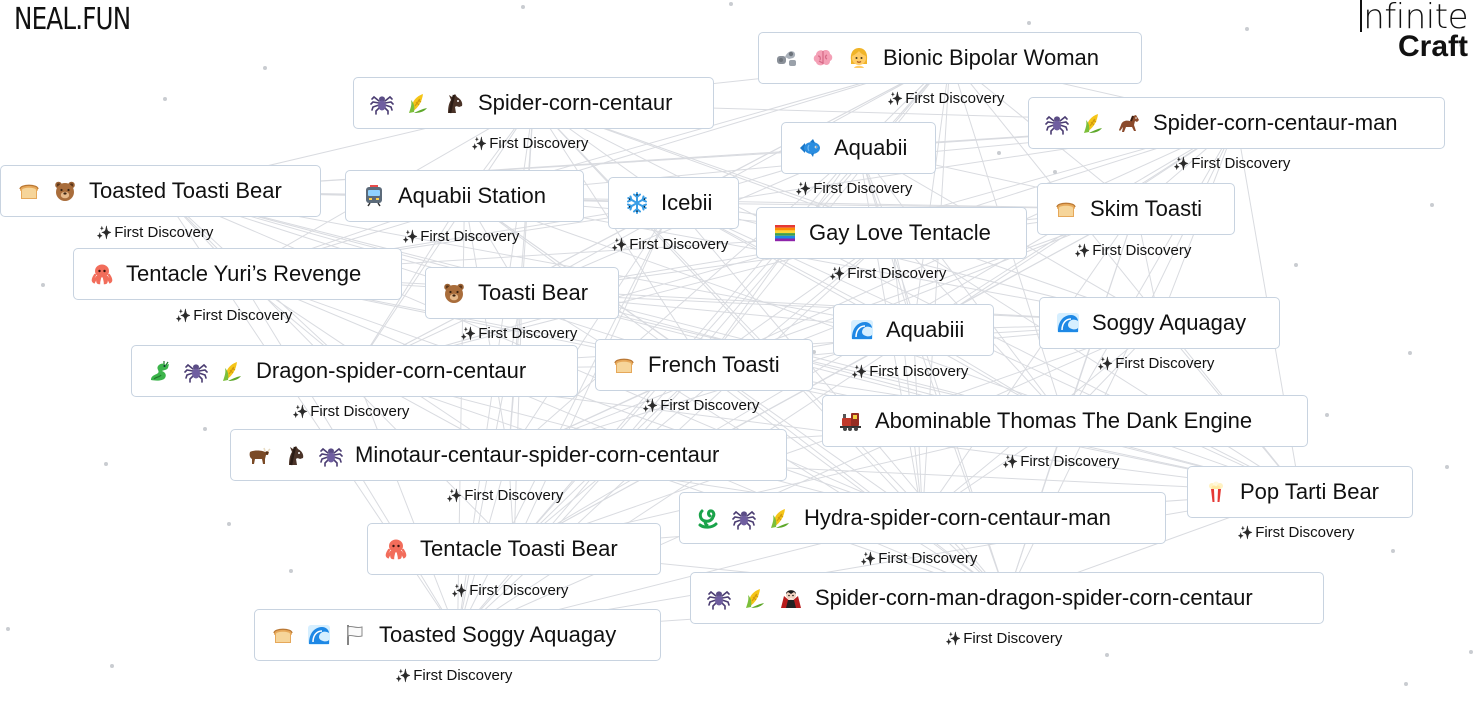  Describe the element at coordinates (514, 549) in the screenshot. I see `element-tentacle-toasti-bear: Tentacle Toasti Bear` at that location.